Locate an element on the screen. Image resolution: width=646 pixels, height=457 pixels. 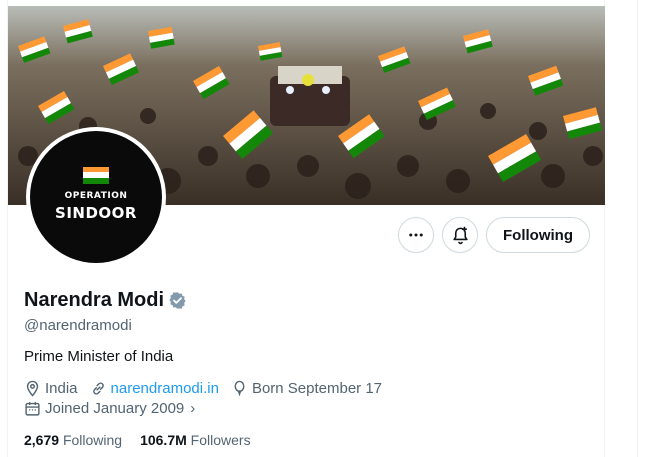
following-stat: 2,679 Following is located at coordinates (73, 440).